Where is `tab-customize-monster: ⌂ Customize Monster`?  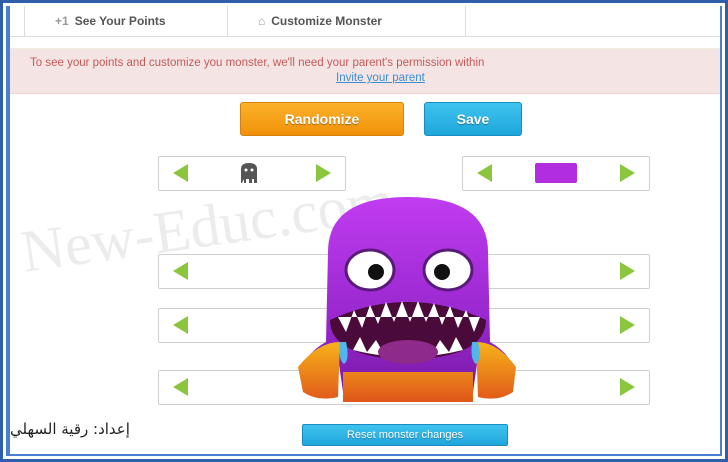 tab-customize-monster: ⌂ Customize Monster is located at coordinates (347, 21).